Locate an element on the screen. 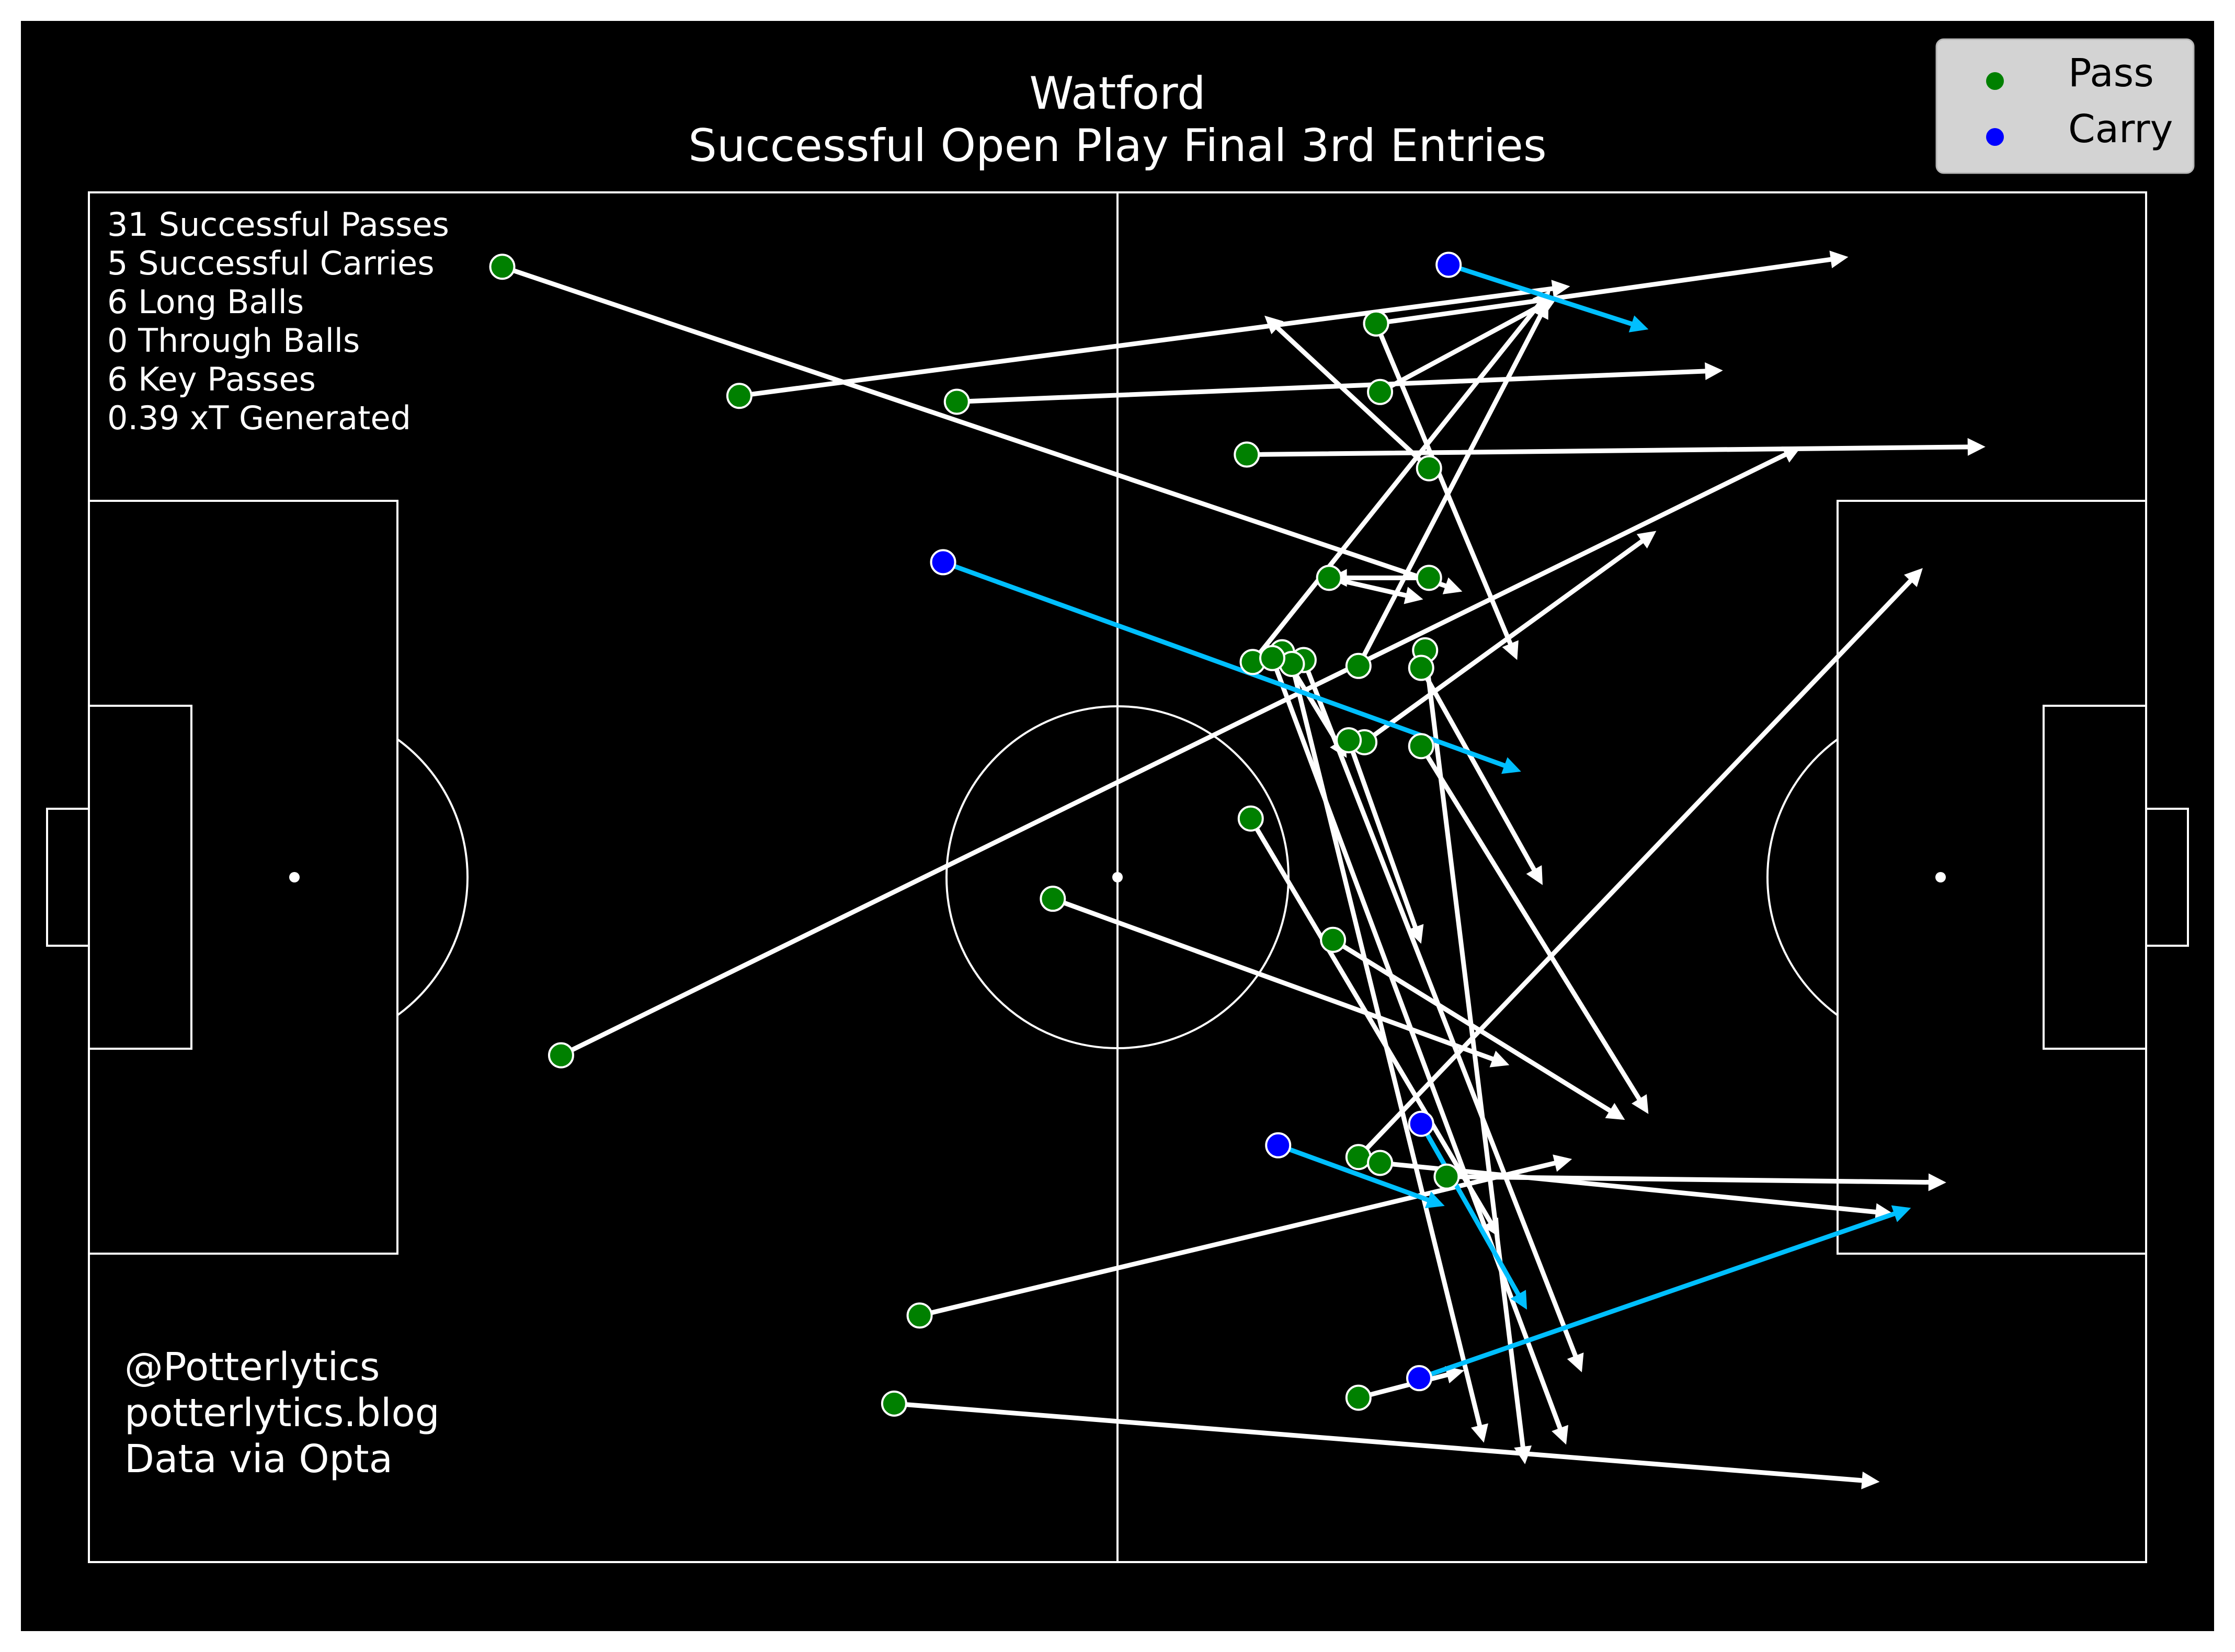  stat-successful-carries: 5 Successful Carries is located at coordinates (271, 263).